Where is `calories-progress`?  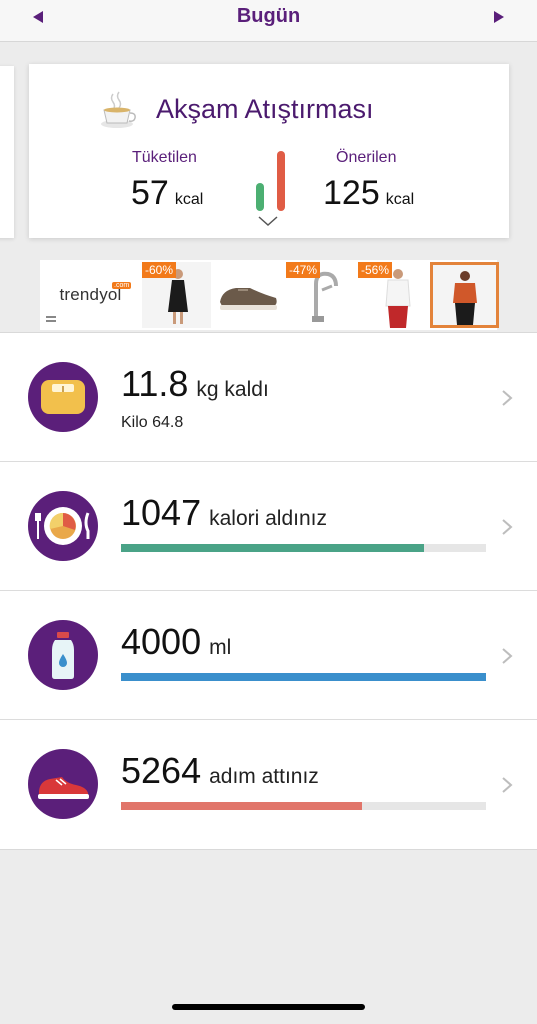 calories-progress is located at coordinates (303, 548).